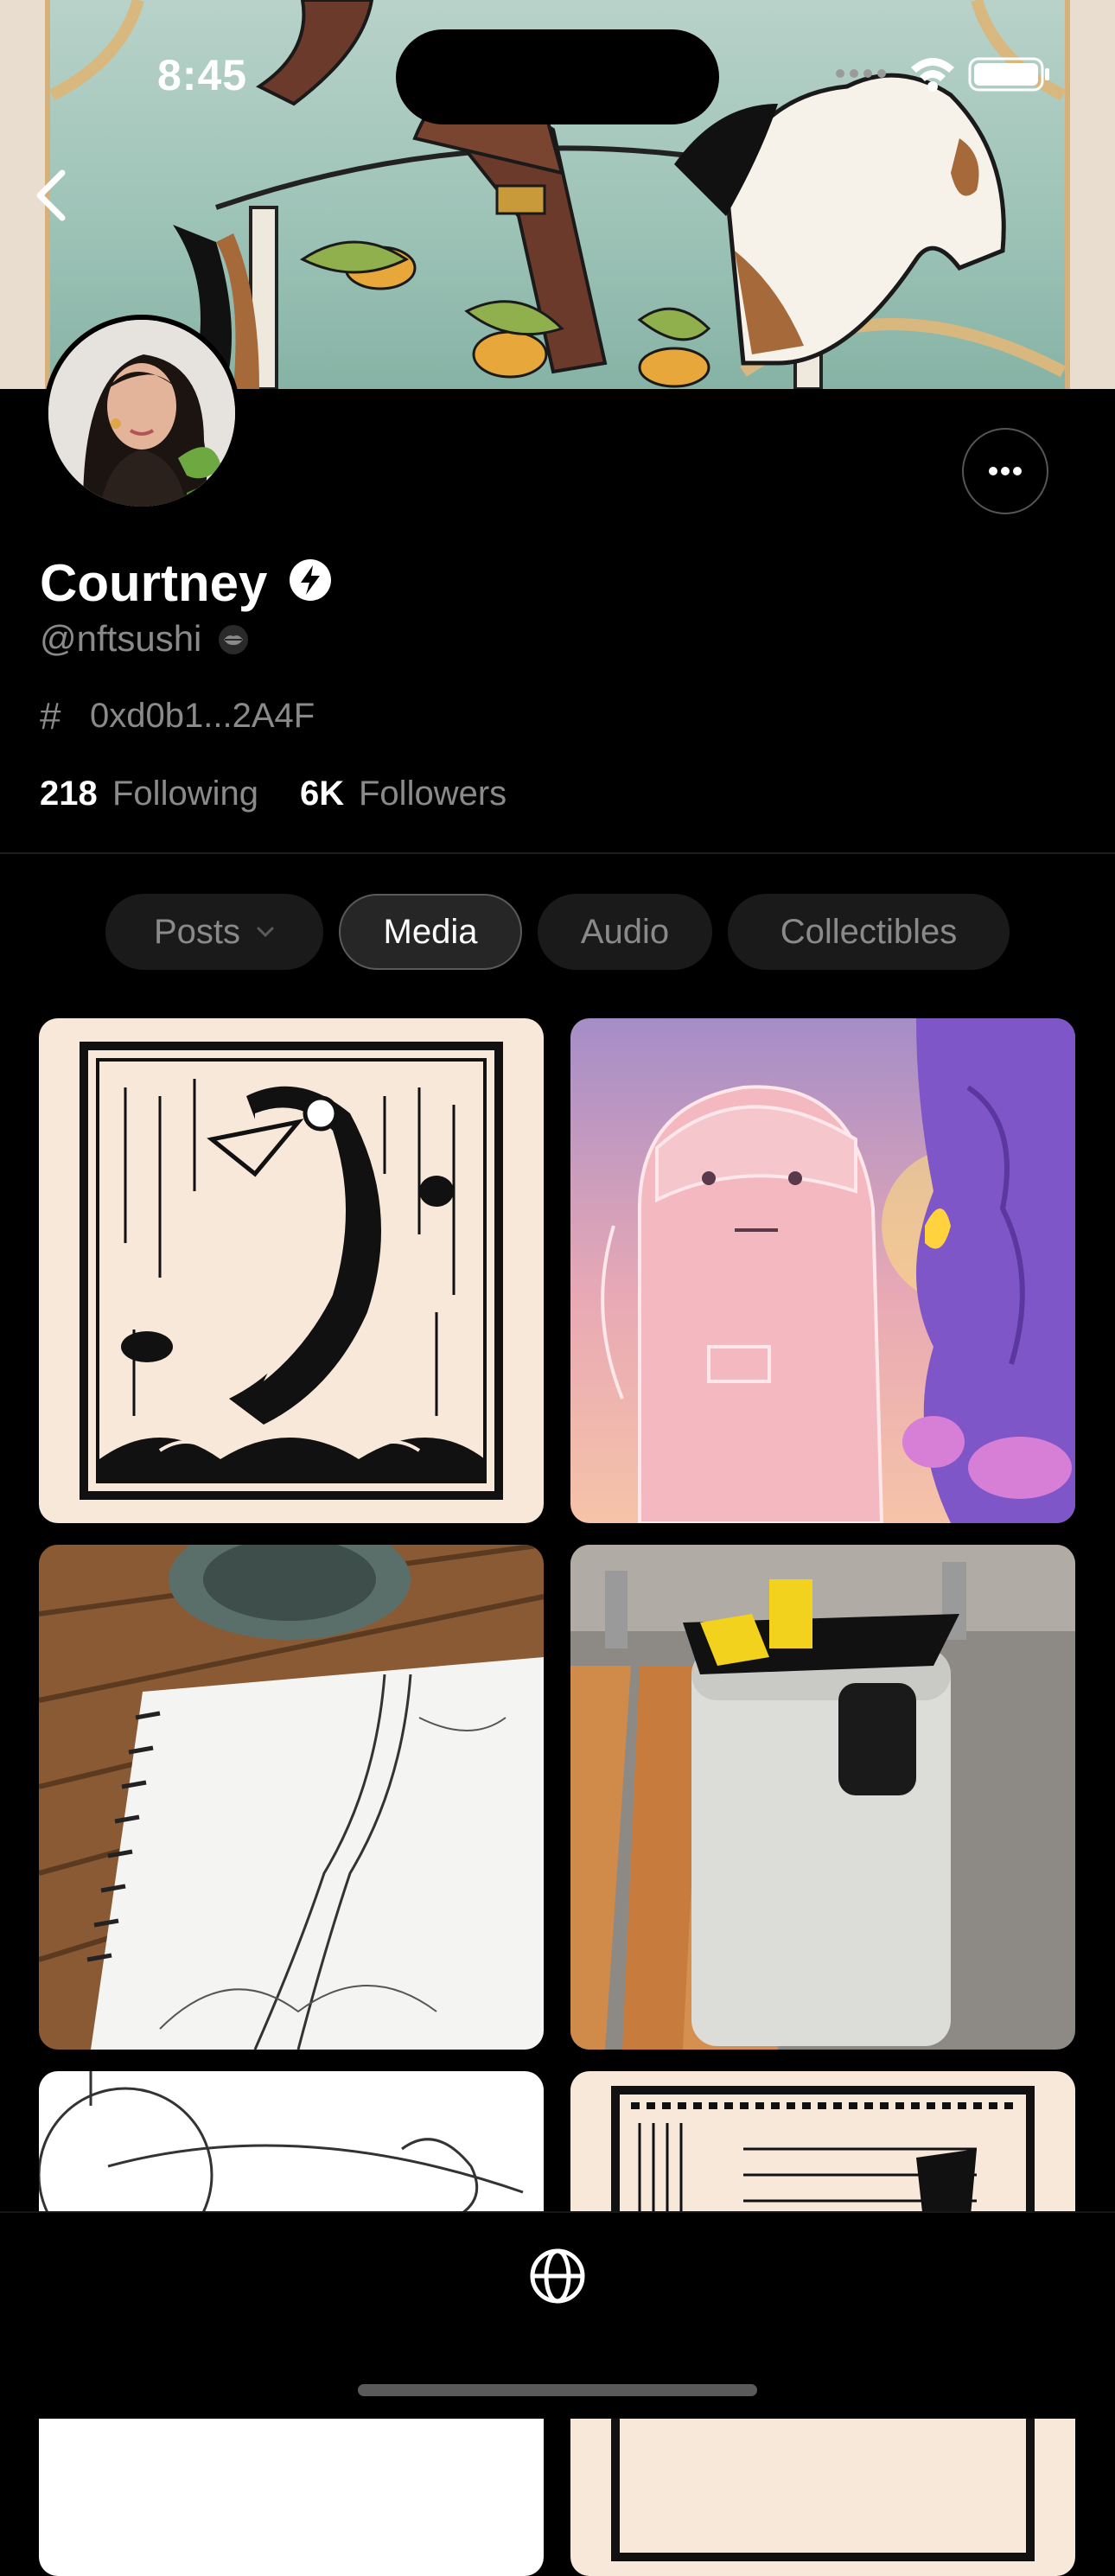 This screenshot has width=1115, height=2576. What do you see at coordinates (557, 2390) in the screenshot?
I see `home-indicator` at bounding box center [557, 2390].